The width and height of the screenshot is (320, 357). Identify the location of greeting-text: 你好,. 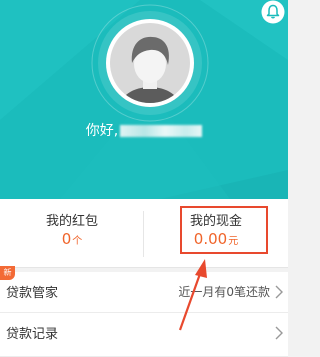
(144, 131).